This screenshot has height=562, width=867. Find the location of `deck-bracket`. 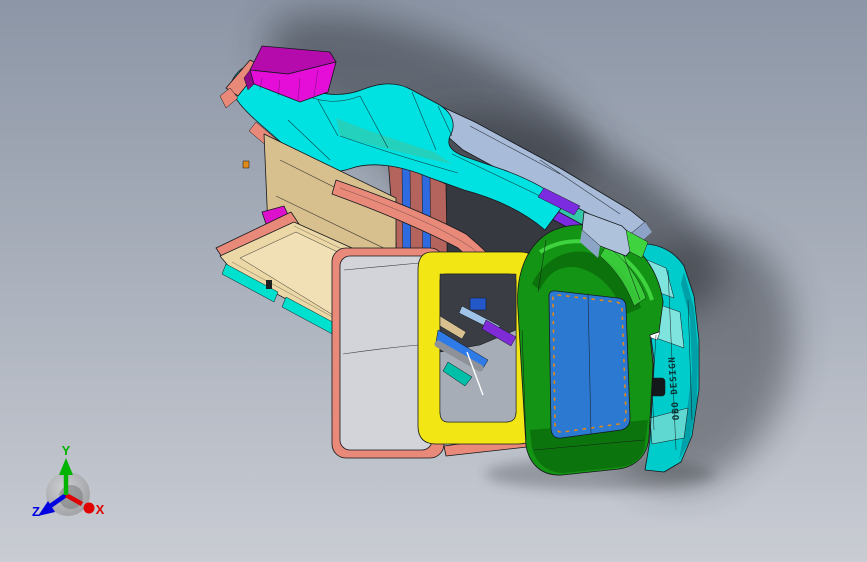

deck-bracket is located at coordinates (269, 284).